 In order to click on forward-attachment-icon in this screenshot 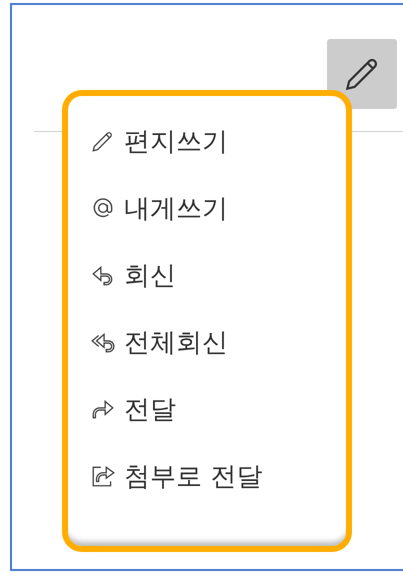, I will do `click(103, 476)`.